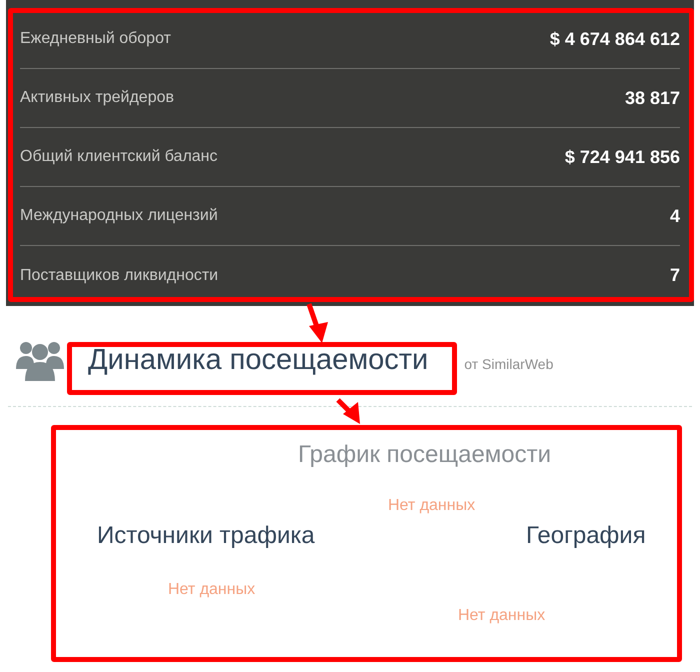 The height and width of the screenshot is (672, 700). What do you see at coordinates (119, 216) in the screenshot?
I see `stat-label: Международных лицензий` at bounding box center [119, 216].